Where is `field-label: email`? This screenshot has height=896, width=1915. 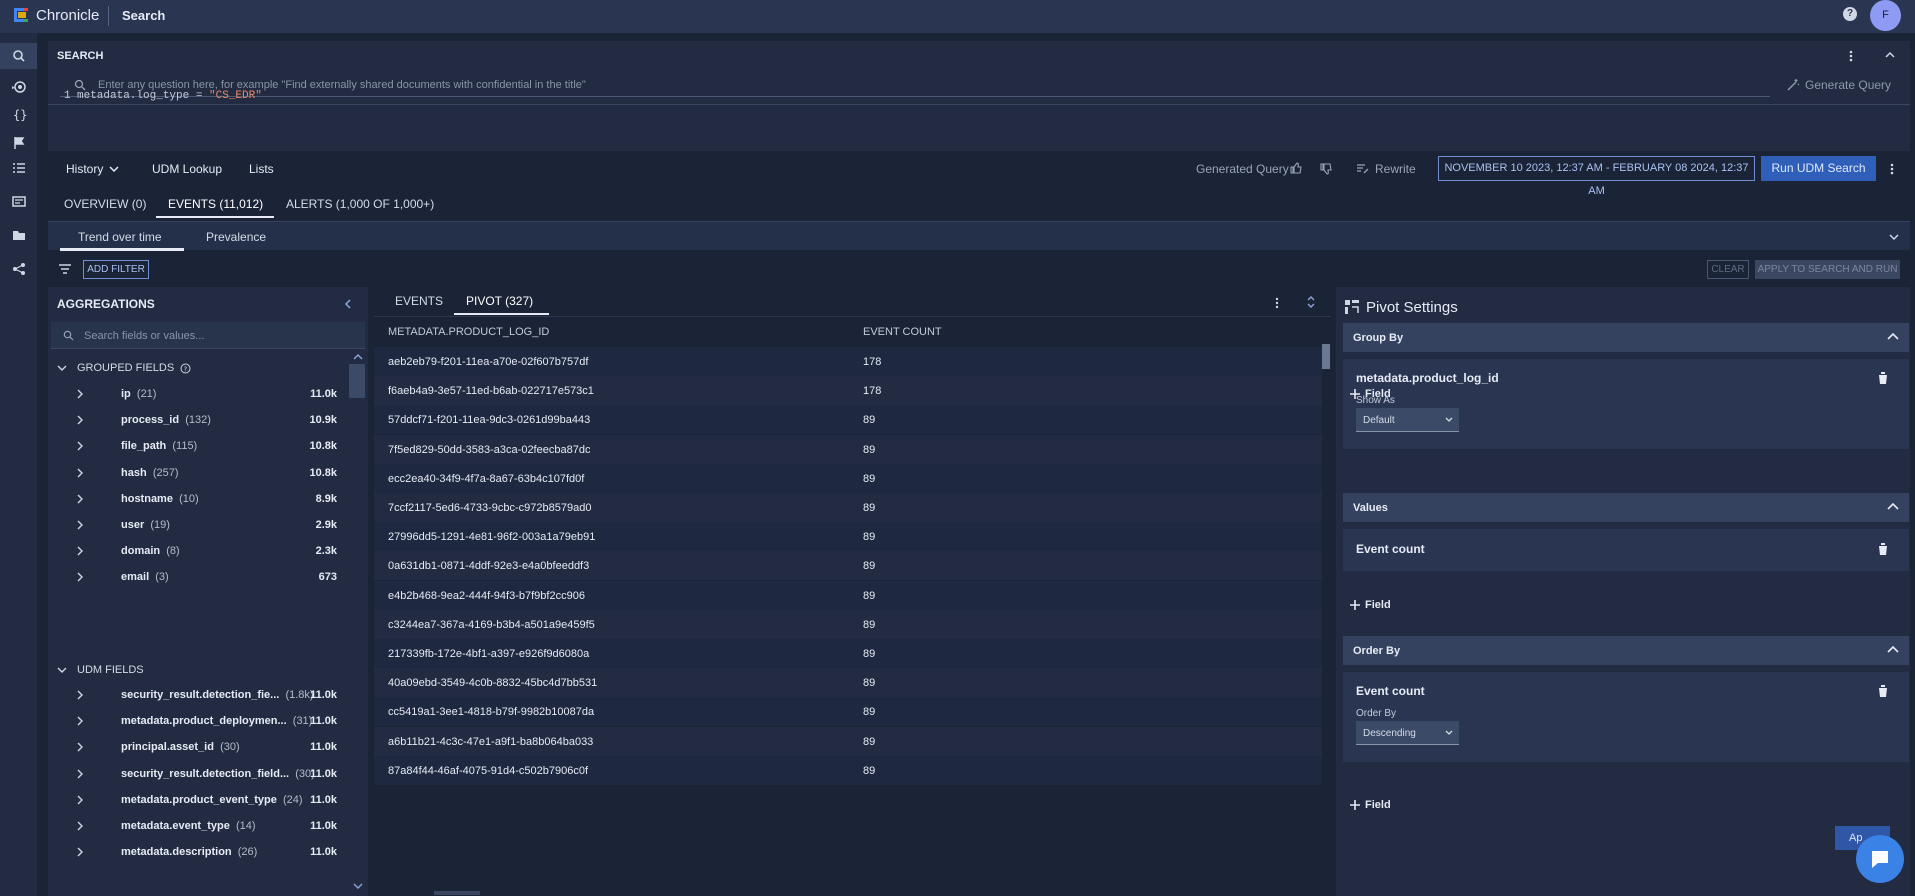 field-label: email is located at coordinates (135, 577).